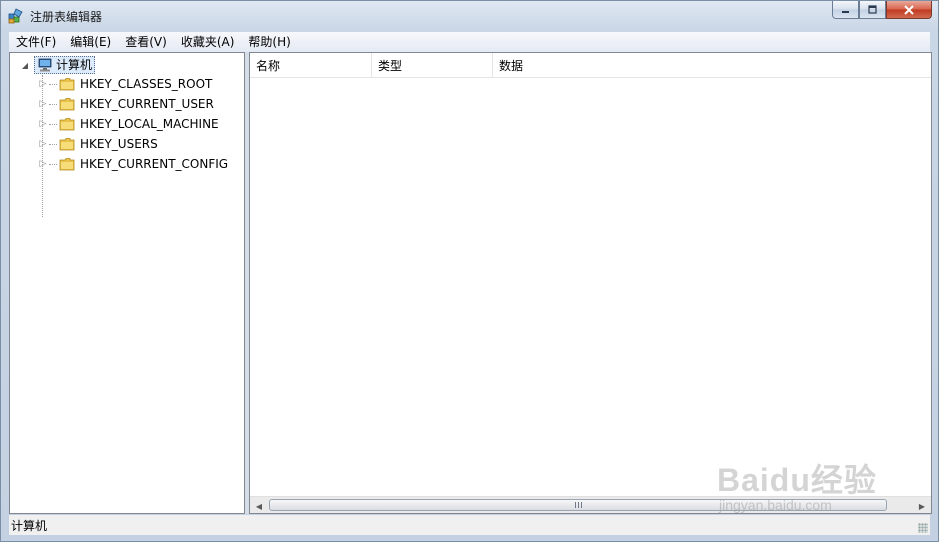 This screenshot has width=939, height=542. I want to click on tree-item-label: HKEY_CLASSES_ROOT, so click(146, 84).